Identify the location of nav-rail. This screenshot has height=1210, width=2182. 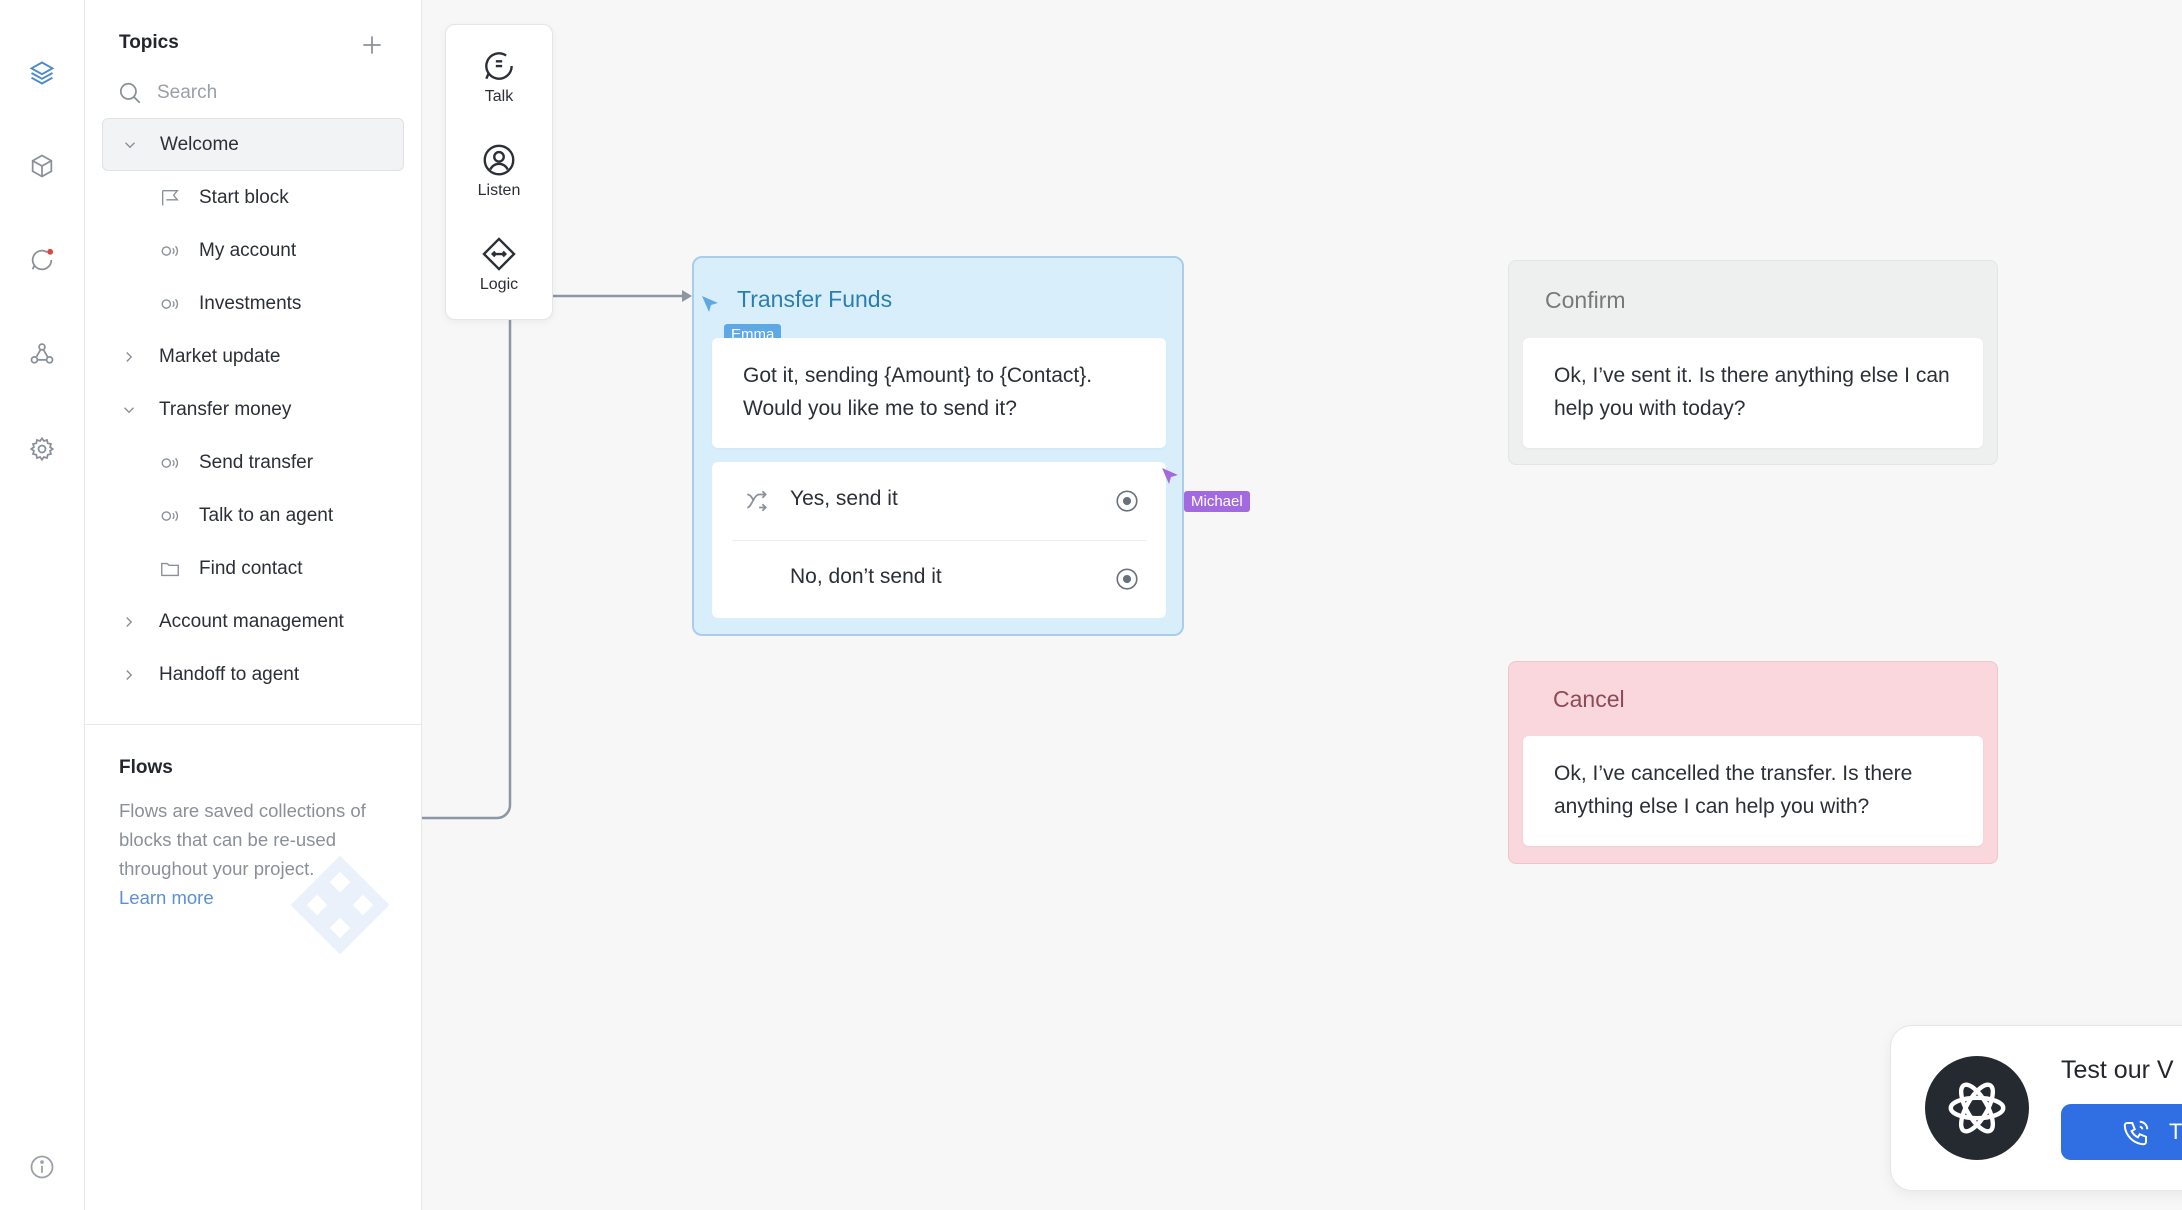
(42, 605).